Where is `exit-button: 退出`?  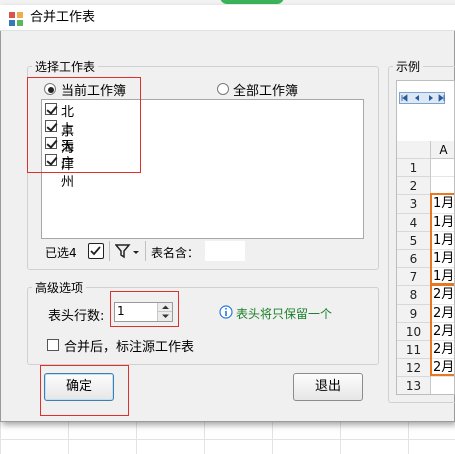
exit-button: 退出 is located at coordinates (328, 387).